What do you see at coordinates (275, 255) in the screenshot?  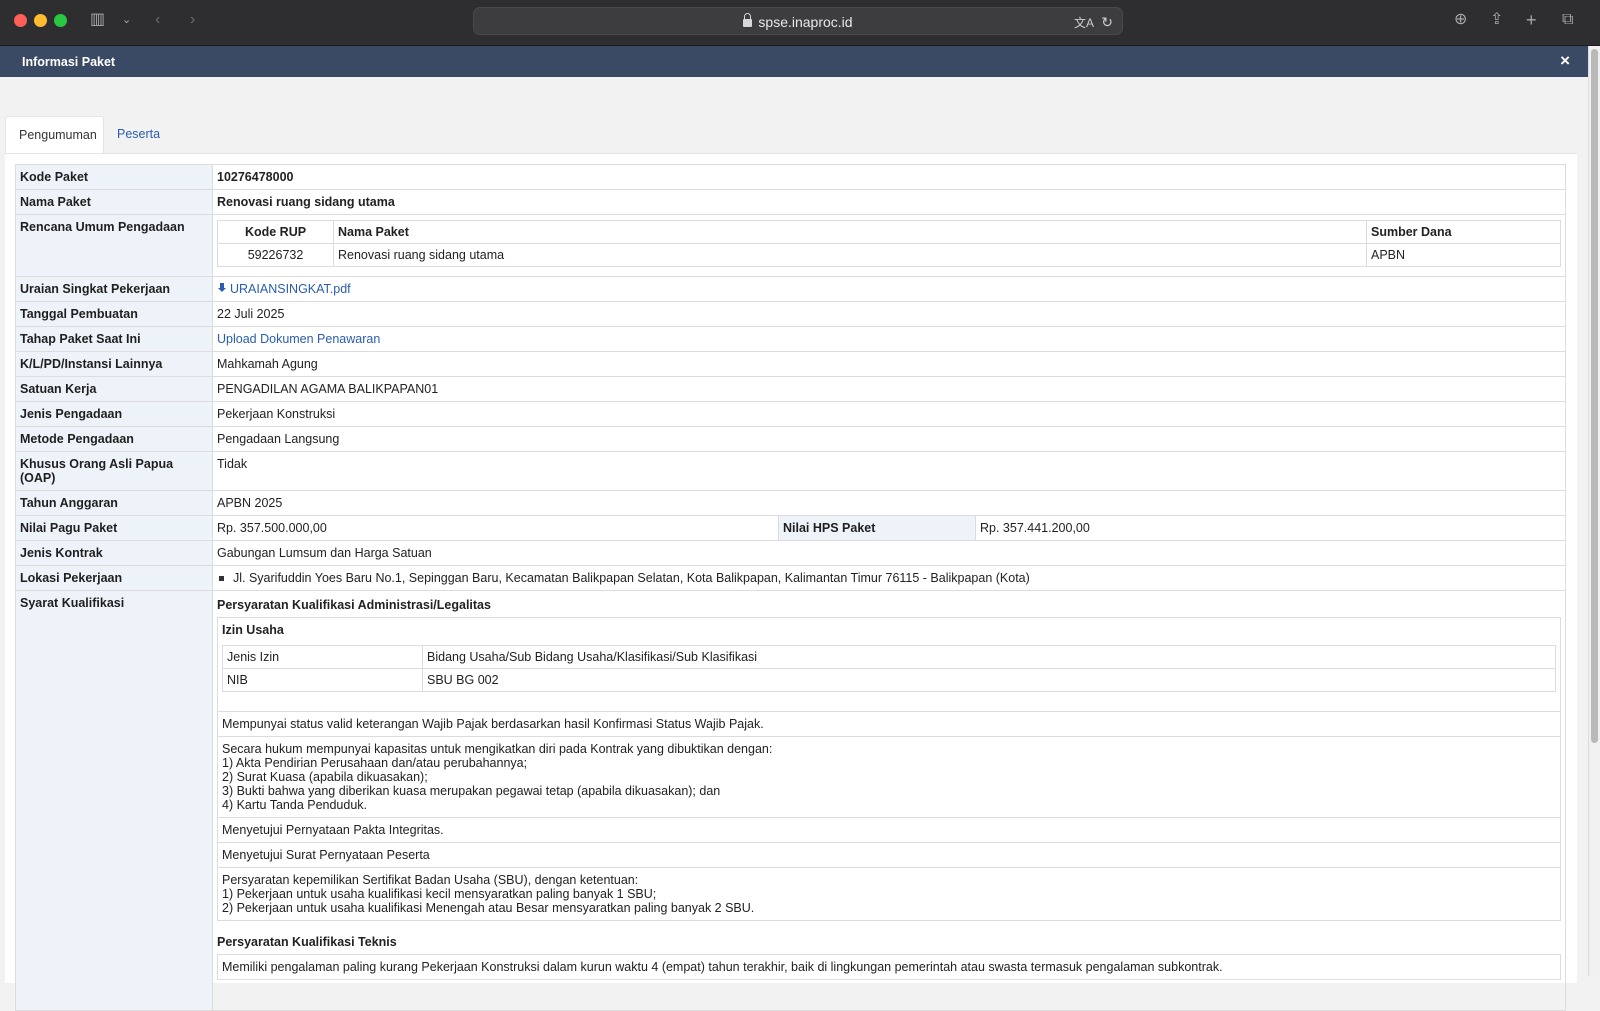 I see `rup-cell-kode: 59226732` at bounding box center [275, 255].